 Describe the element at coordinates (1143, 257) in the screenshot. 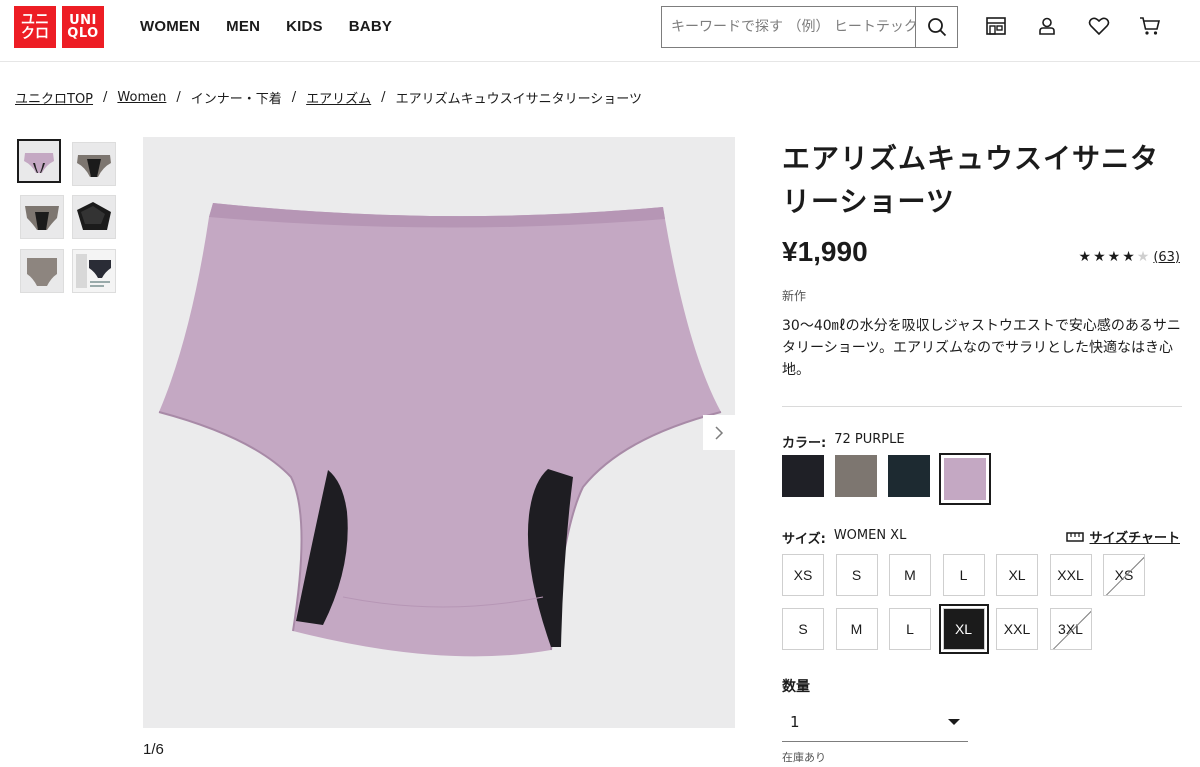

I see `star-empty-icon: ★` at that location.